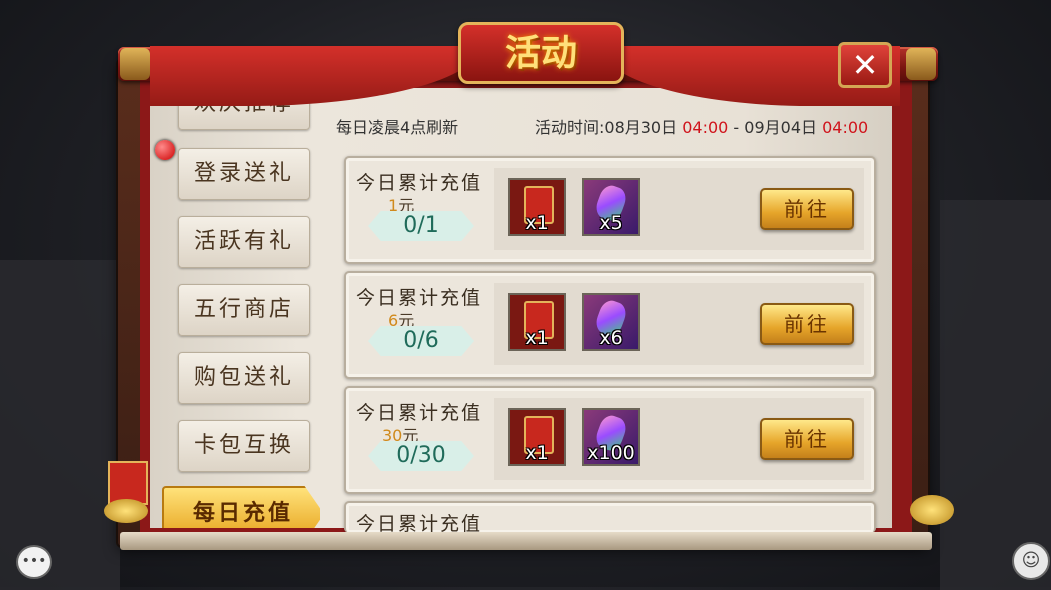 The image size is (1051, 590). Describe the element at coordinates (775, 127) in the screenshot. I see `time-separator: - 09月04日` at that location.